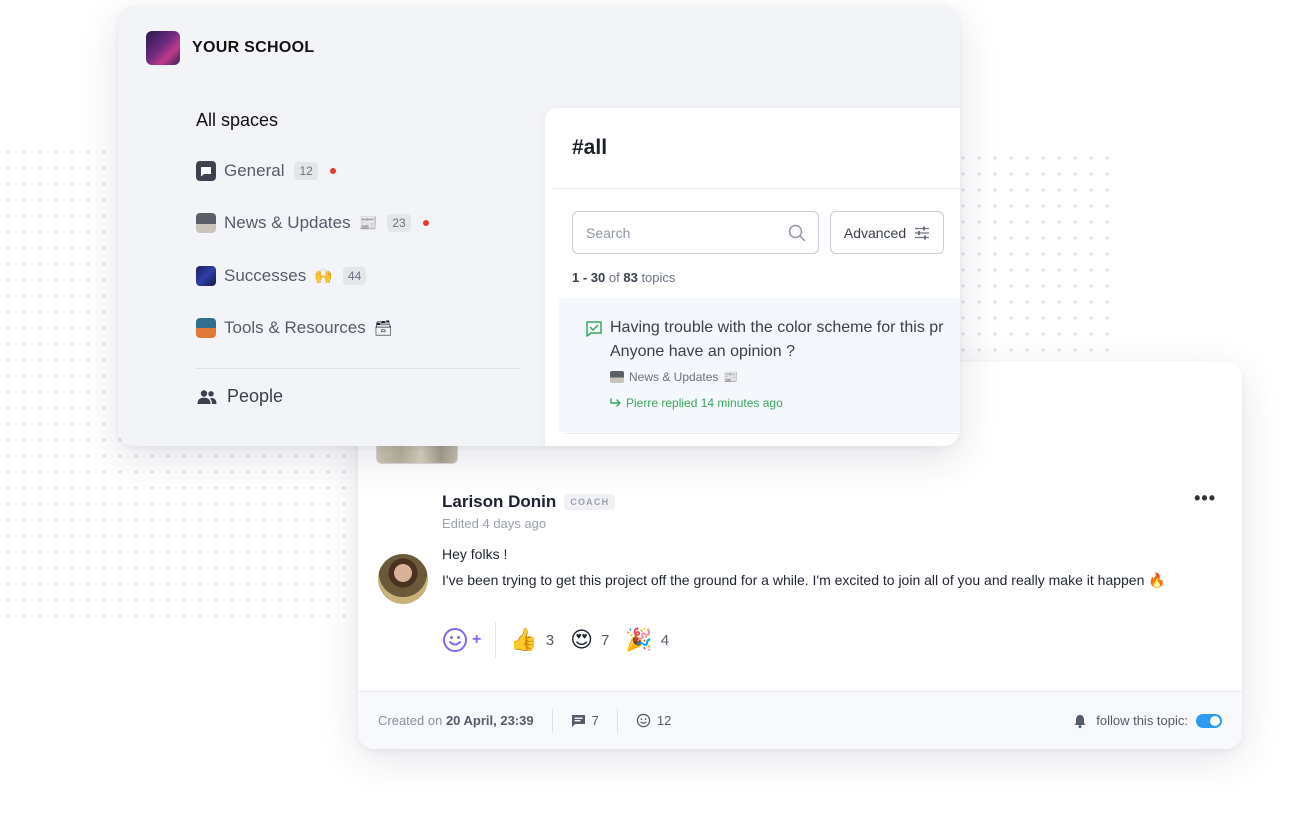 This screenshot has width=1309, height=824. What do you see at coordinates (206, 328) in the screenshot?
I see `book-icon` at bounding box center [206, 328].